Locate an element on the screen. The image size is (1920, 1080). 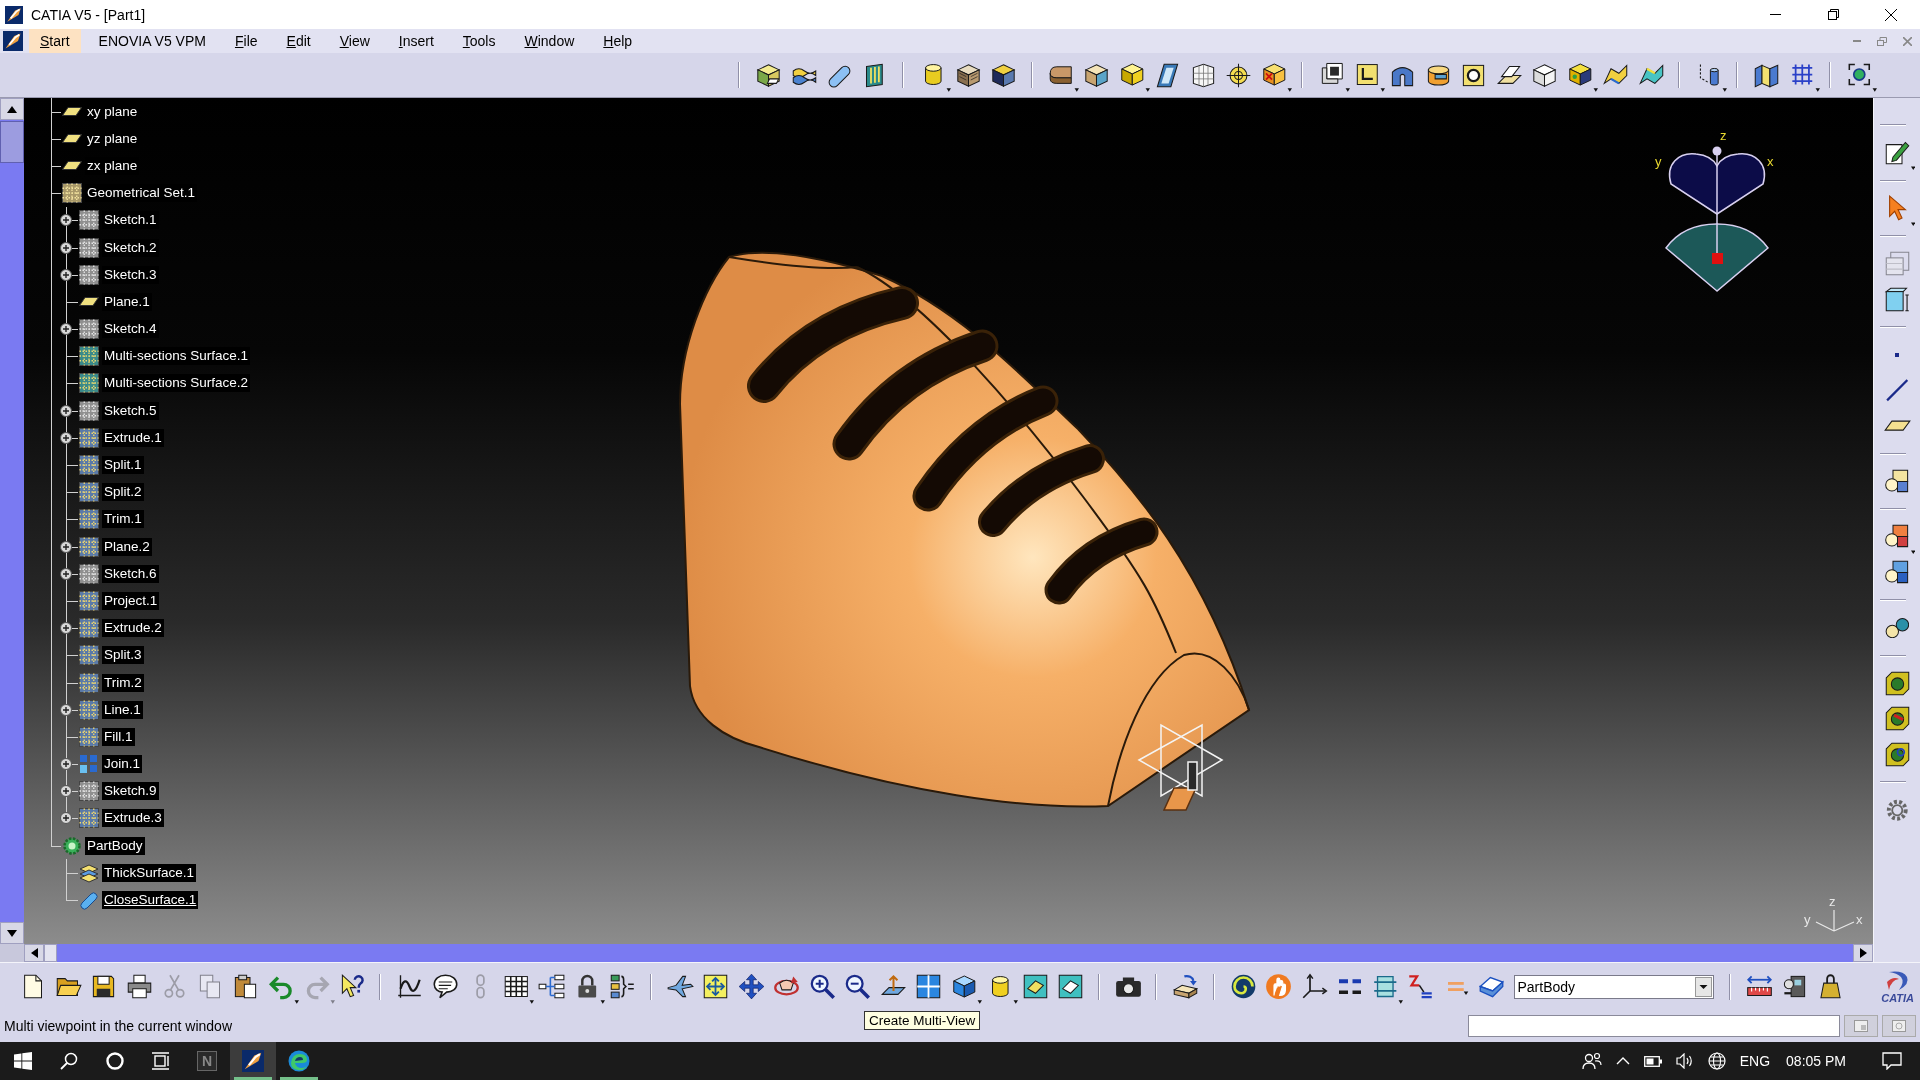
app-logo-icon is located at coordinates (13, 41).